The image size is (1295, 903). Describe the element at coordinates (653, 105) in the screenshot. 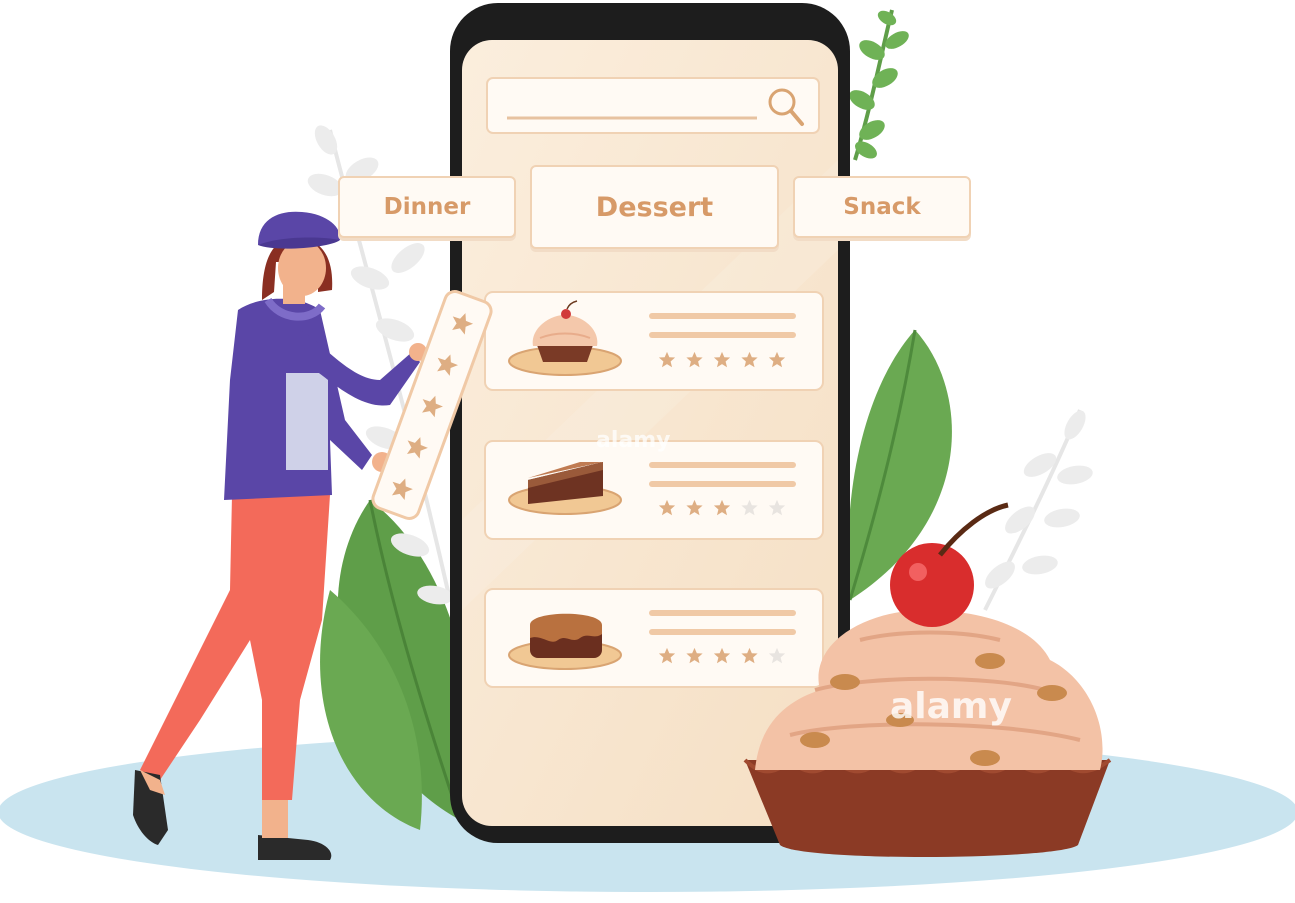

I see `search-bar` at that location.